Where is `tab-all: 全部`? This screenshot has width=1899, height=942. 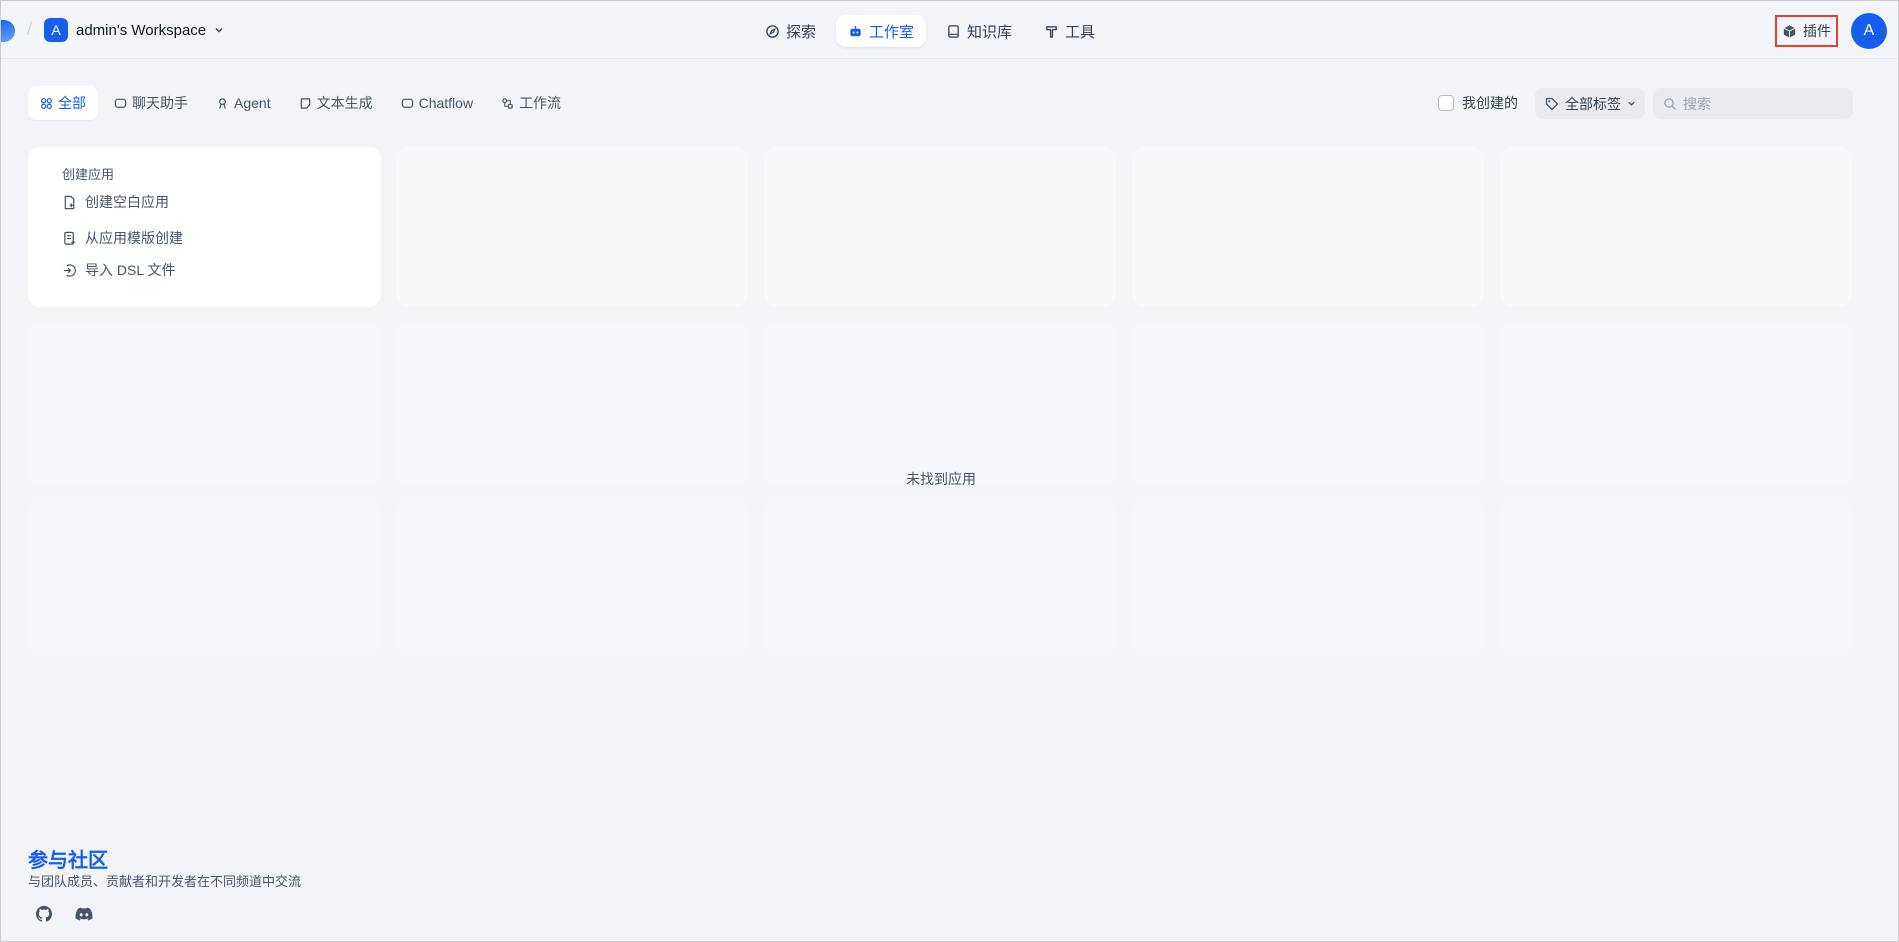
tab-all: 全部 is located at coordinates (63, 103).